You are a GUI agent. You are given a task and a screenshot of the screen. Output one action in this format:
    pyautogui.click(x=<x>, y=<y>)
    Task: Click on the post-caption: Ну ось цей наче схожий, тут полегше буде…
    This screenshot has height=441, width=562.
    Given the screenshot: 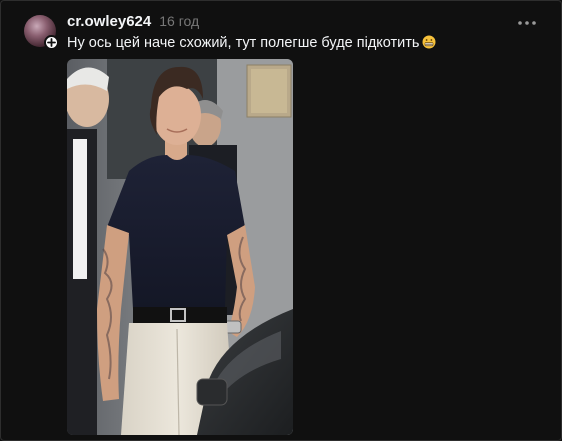 What is the action you would take?
    pyautogui.click(x=251, y=43)
    